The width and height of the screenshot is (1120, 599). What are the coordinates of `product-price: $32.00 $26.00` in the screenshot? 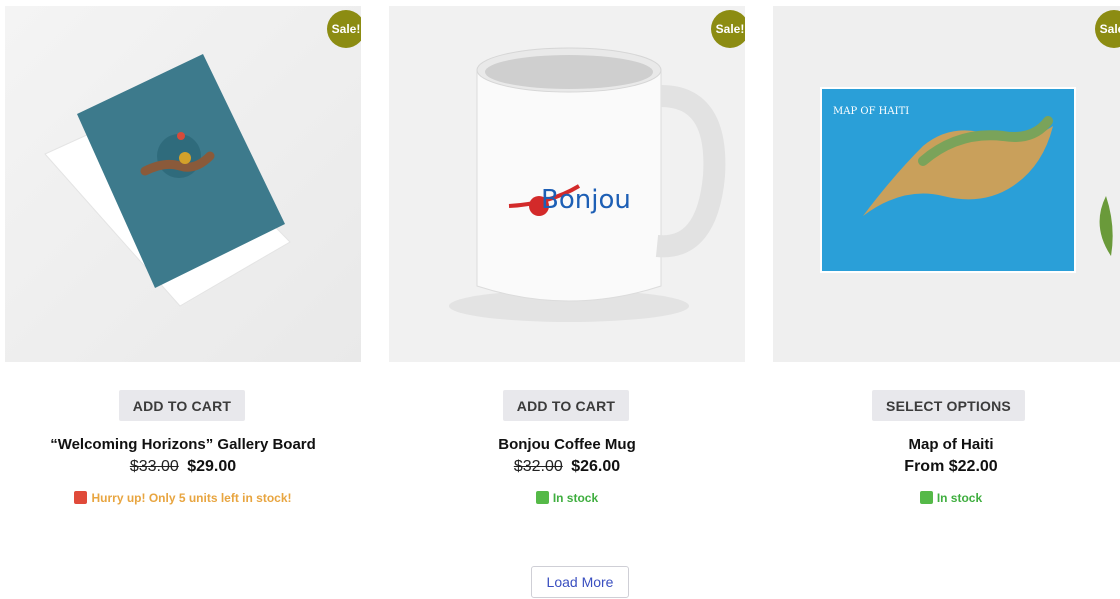 It's located at (567, 467).